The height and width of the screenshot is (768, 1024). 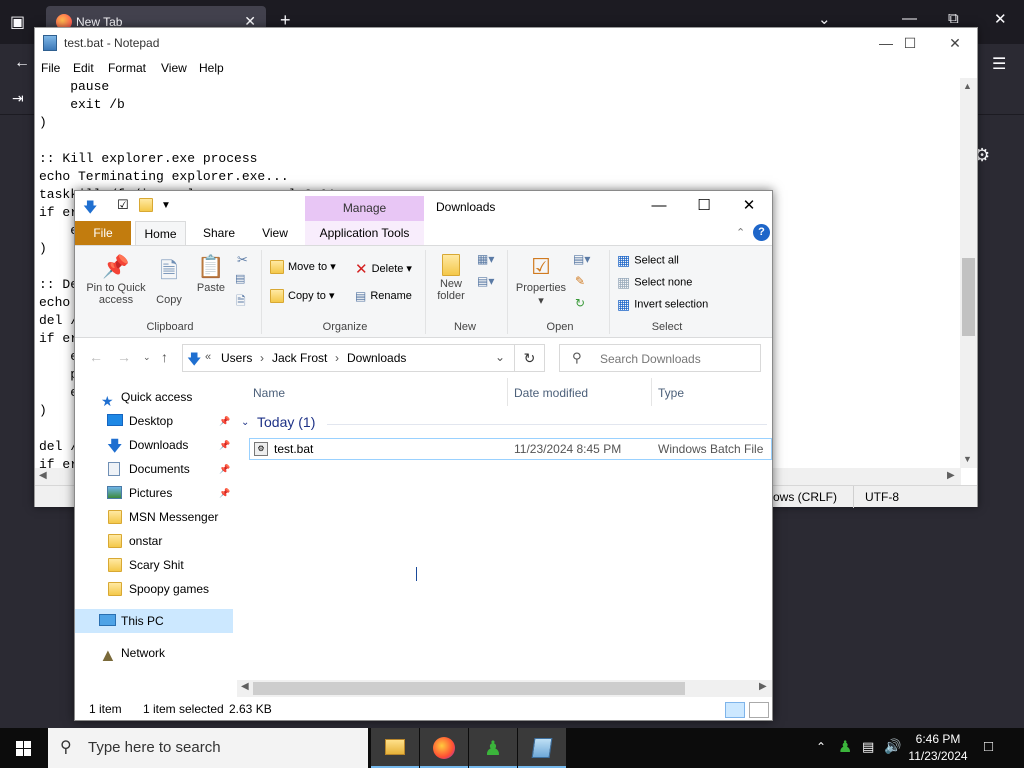 I want to click on nav-onstar: onstar, so click(x=154, y=541).